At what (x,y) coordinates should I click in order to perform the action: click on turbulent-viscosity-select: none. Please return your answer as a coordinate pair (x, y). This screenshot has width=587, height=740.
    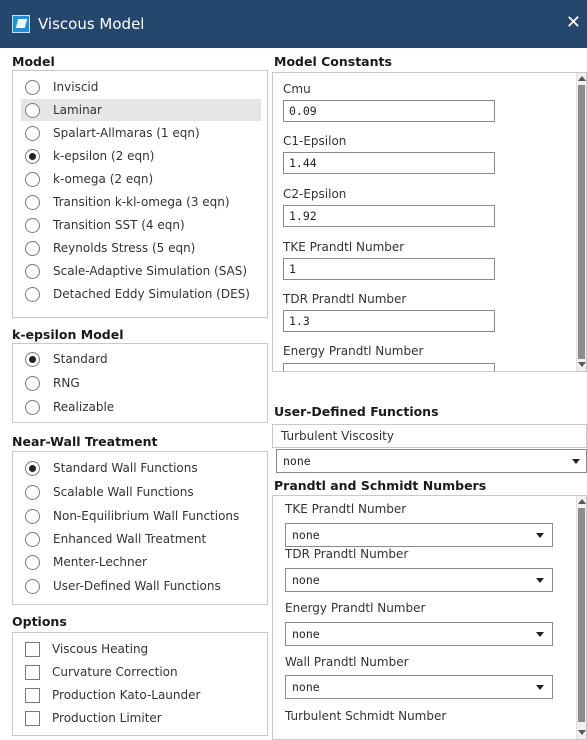
    Looking at the image, I should click on (431, 461).